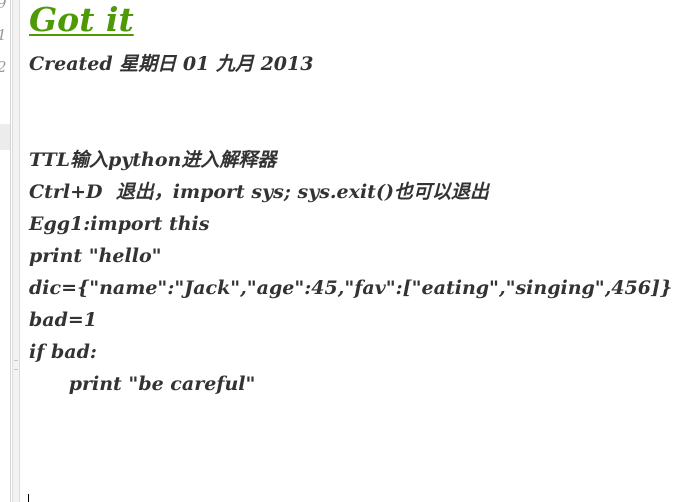  What do you see at coordinates (95, 256) in the screenshot?
I see `text-line: print "hello"` at bounding box center [95, 256].